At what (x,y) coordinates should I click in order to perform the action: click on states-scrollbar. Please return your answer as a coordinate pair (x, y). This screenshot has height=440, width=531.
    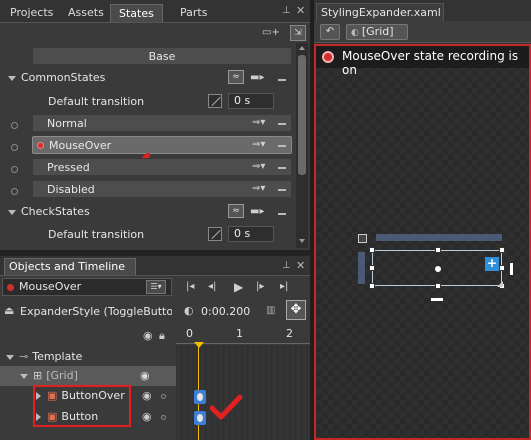
    Looking at the image, I should click on (302, 145).